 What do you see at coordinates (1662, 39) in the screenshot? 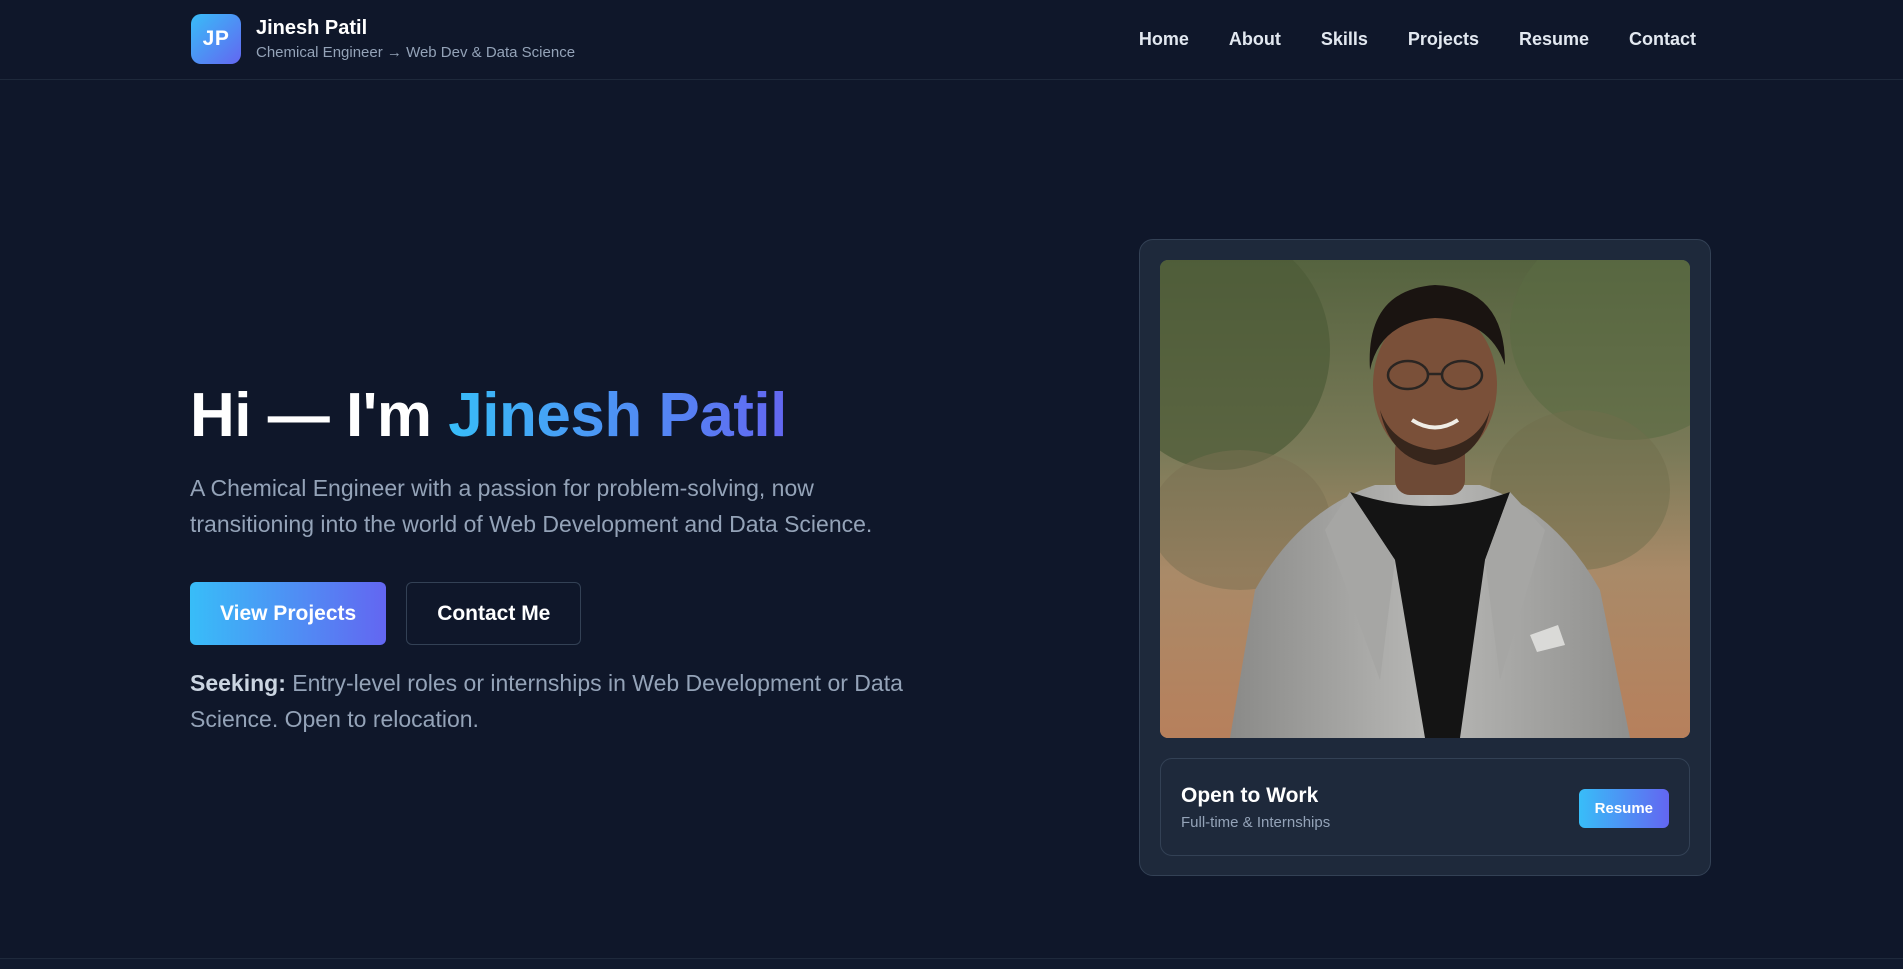
I see `nav-contact: Contact` at bounding box center [1662, 39].